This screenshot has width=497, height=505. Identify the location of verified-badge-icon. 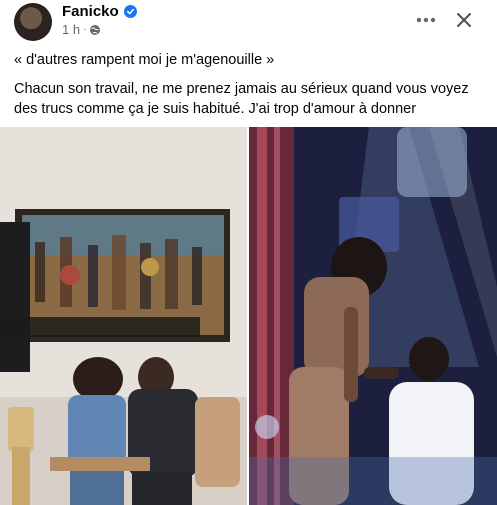
(130, 11).